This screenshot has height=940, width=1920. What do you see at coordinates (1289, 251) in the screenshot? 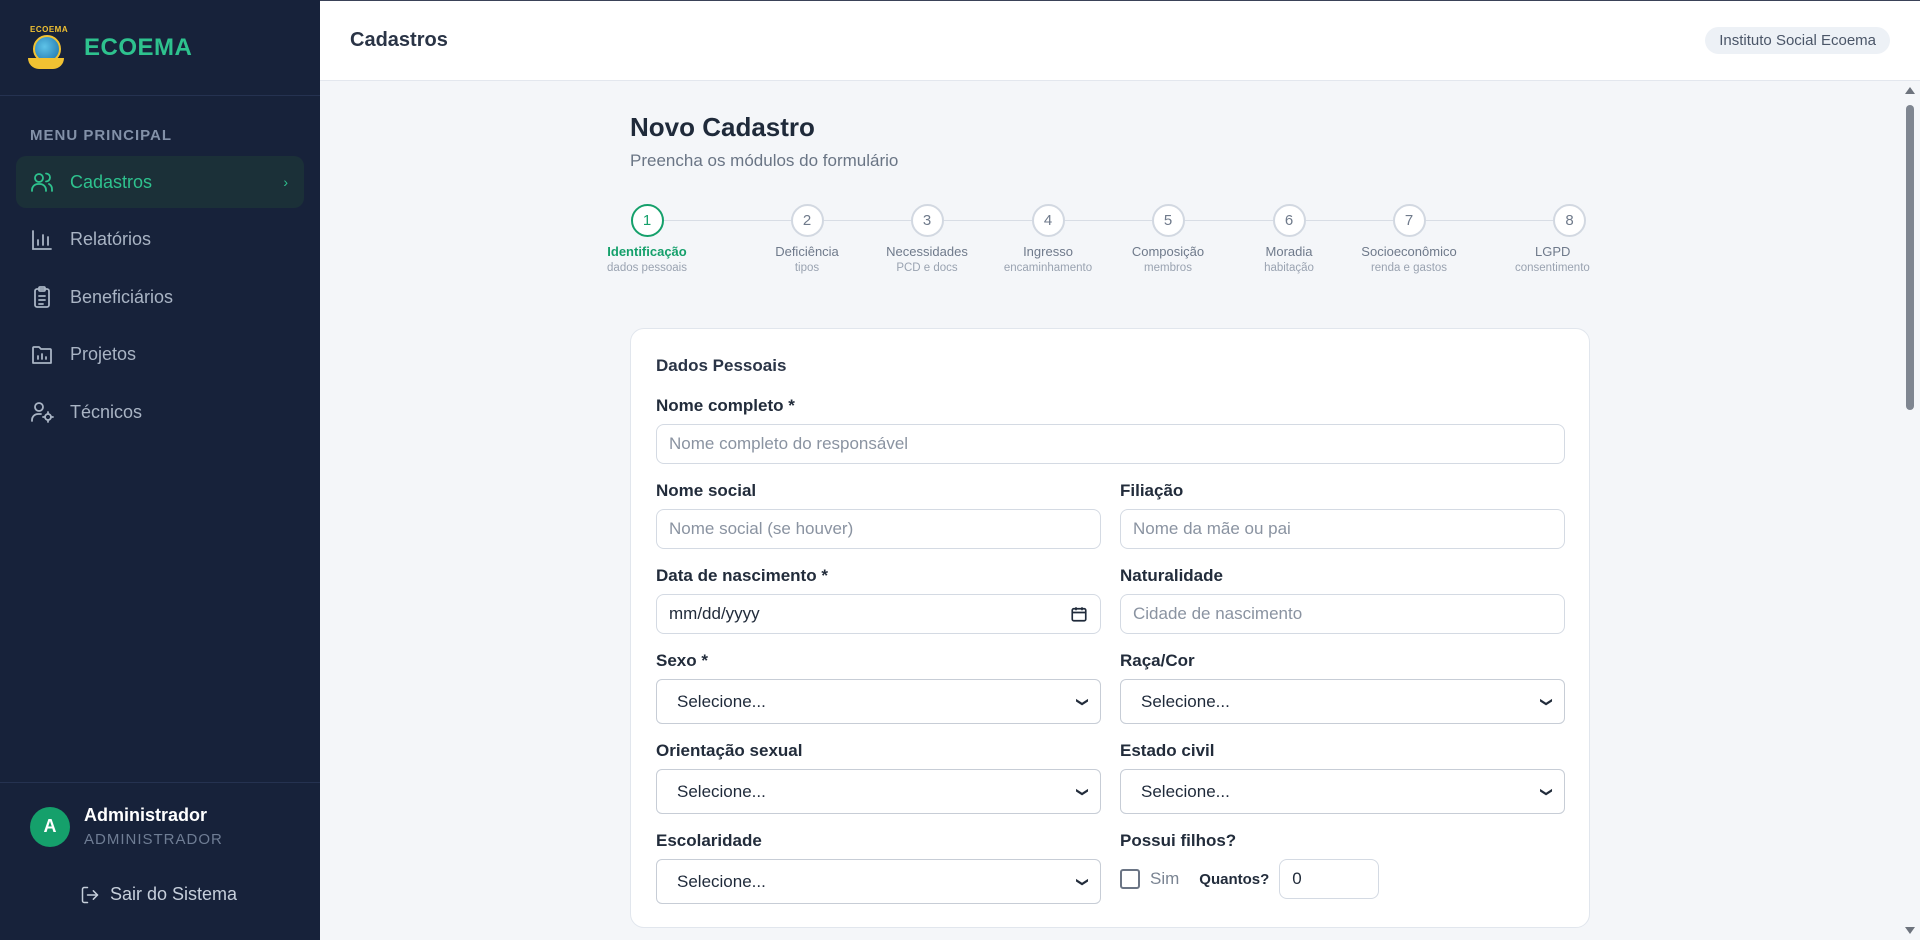
I see `step-label: Moradia` at bounding box center [1289, 251].